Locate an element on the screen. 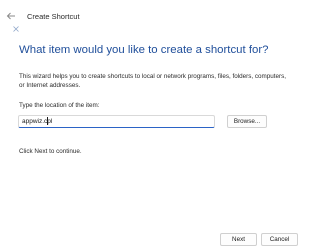 The image size is (320, 247). shortcut-wizard-icon is located at coordinates (16, 25).